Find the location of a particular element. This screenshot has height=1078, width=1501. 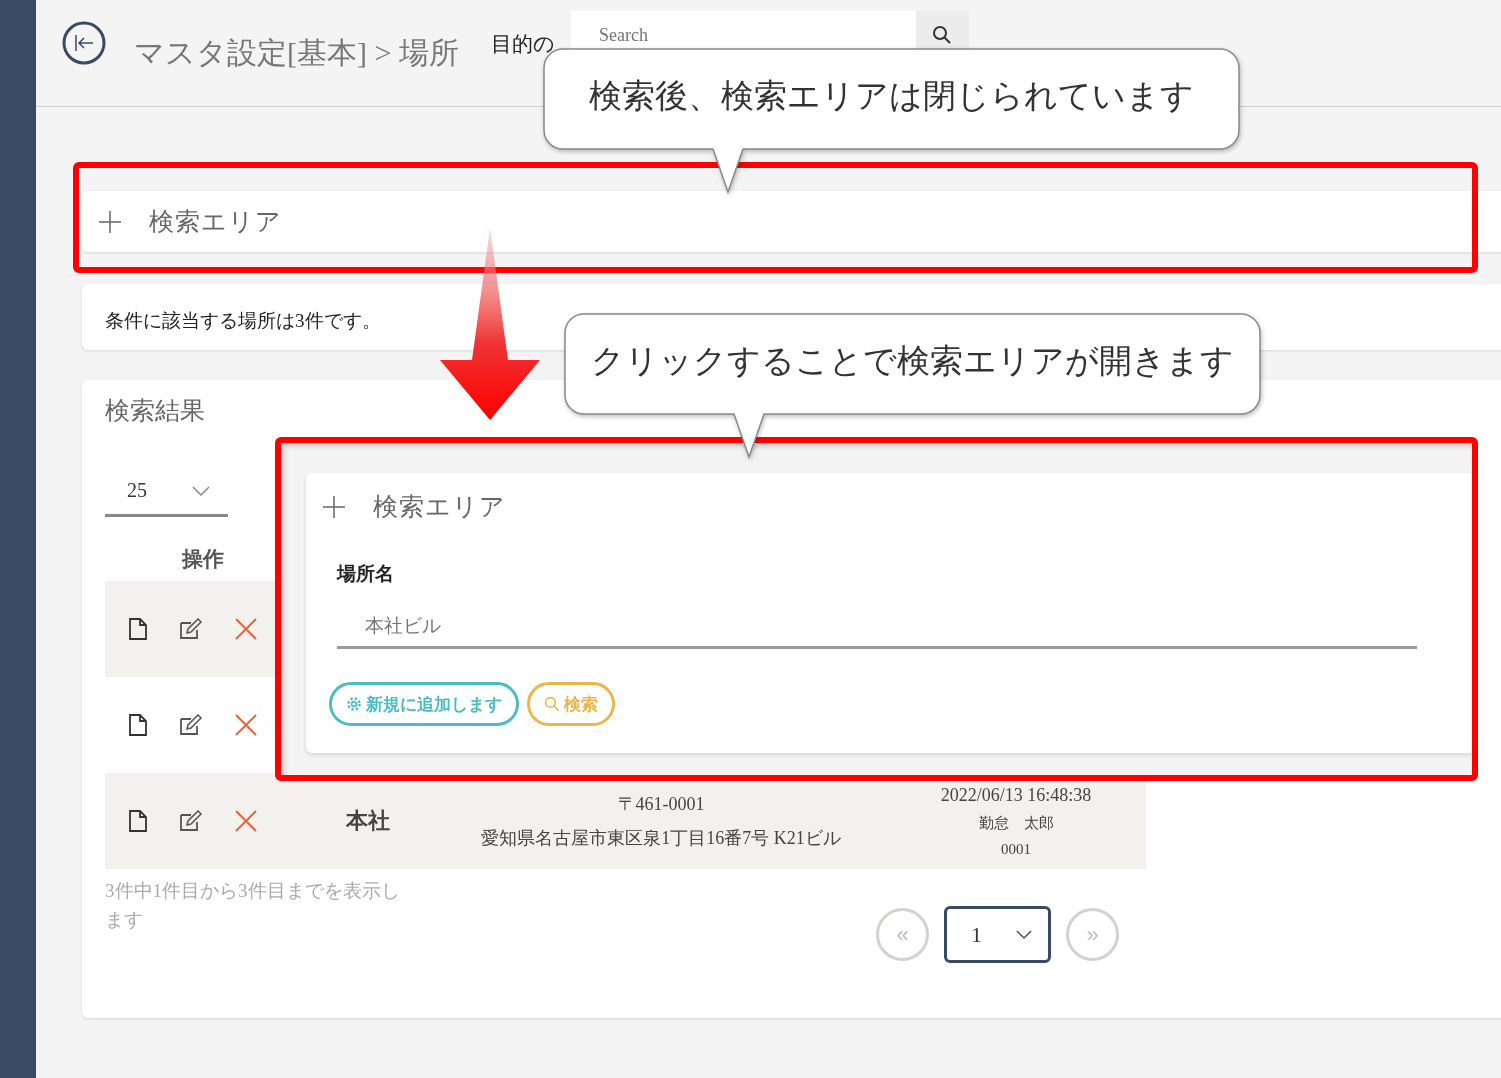

user-code: 0001 is located at coordinates (1016, 849).